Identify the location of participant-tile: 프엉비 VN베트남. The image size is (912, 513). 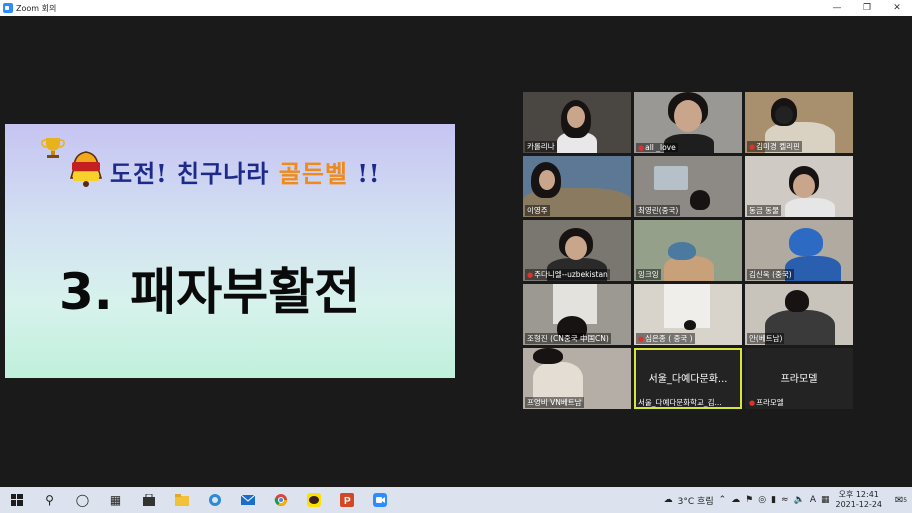
(577, 378).